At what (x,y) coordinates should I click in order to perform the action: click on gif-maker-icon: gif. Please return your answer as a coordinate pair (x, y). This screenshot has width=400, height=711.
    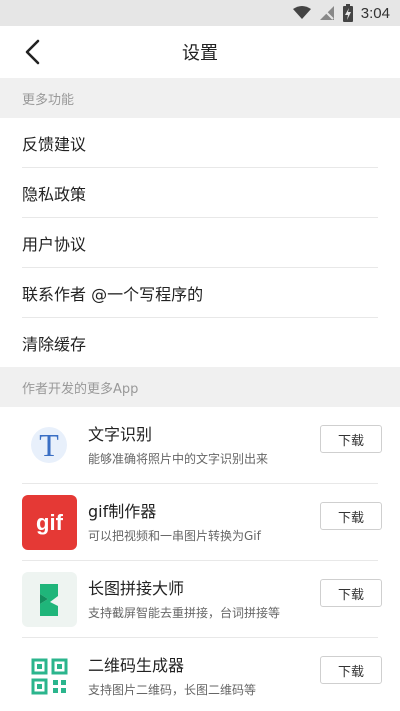
    Looking at the image, I should click on (49, 522).